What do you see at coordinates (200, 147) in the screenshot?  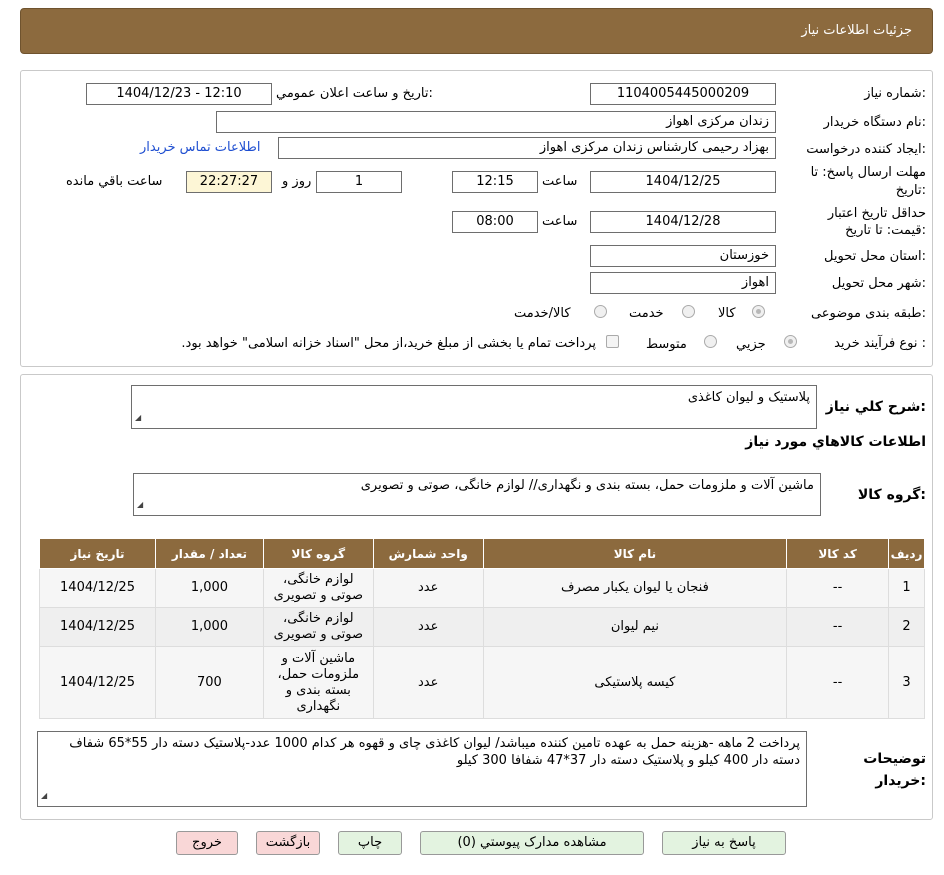 I see `contact-buyer-link: اطلاعات تماس خریدار` at bounding box center [200, 147].